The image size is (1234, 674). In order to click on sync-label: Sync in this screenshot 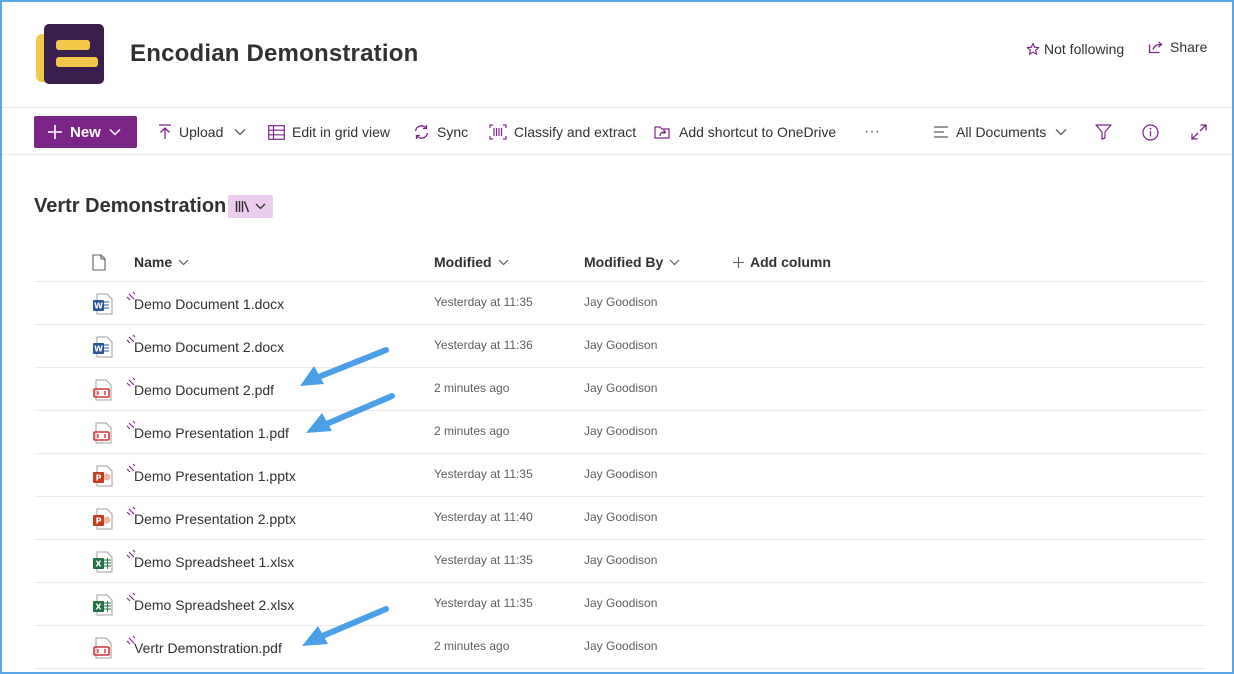, I will do `click(453, 132)`.